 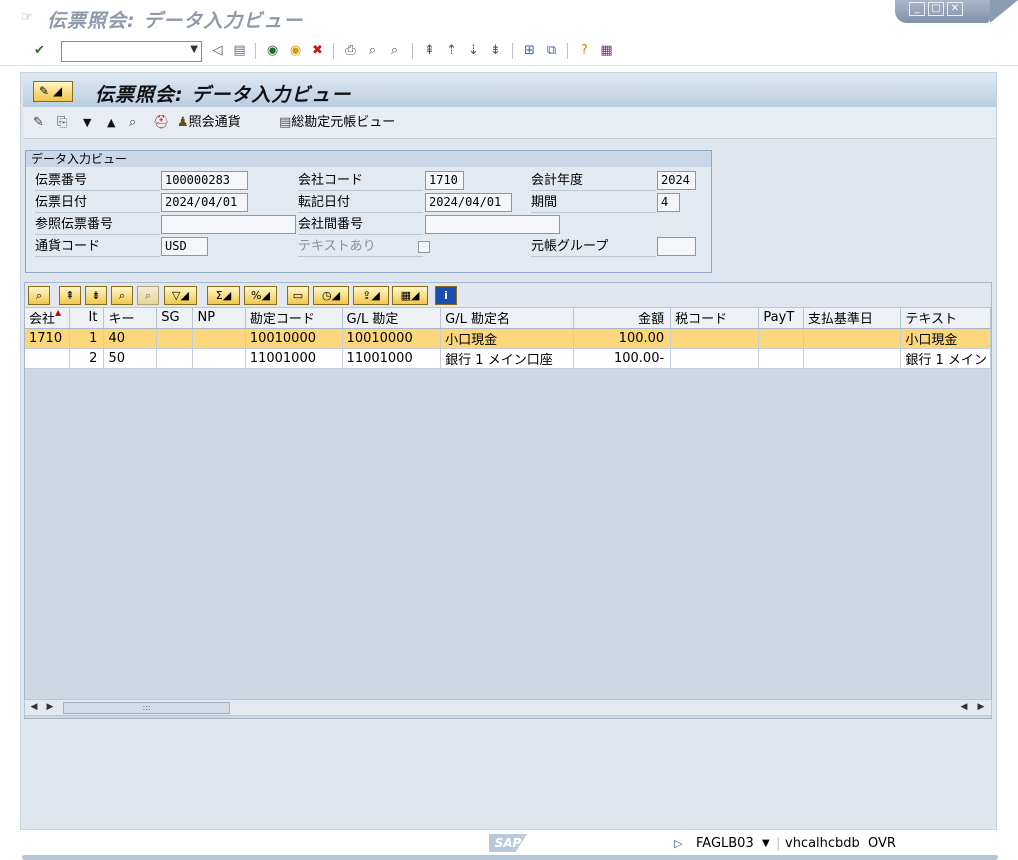 What do you see at coordinates (424, 247) in the screenshot?
I see `text-exists-checkbox` at bounding box center [424, 247].